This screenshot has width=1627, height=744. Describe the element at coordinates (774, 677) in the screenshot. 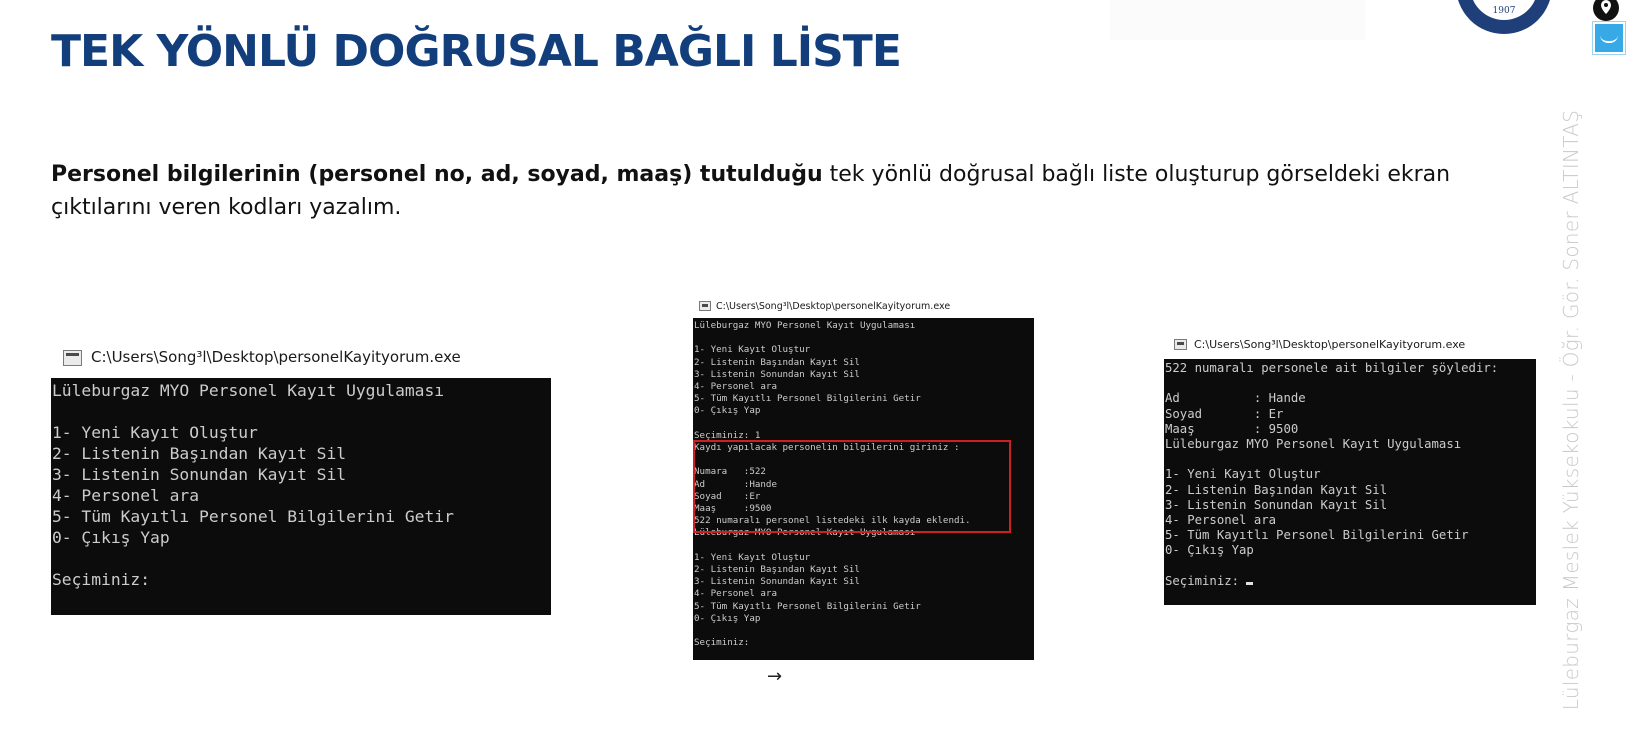

I see `arrow-right-icon: →` at that location.